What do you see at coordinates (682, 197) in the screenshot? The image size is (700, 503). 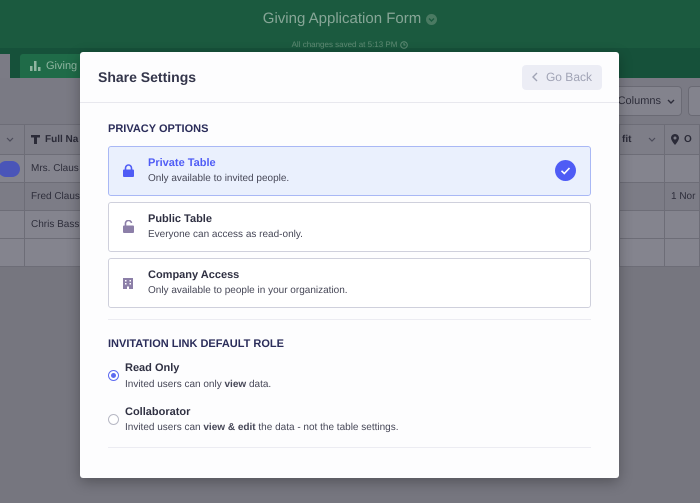 I see `table-cell: 1 Nor` at bounding box center [682, 197].